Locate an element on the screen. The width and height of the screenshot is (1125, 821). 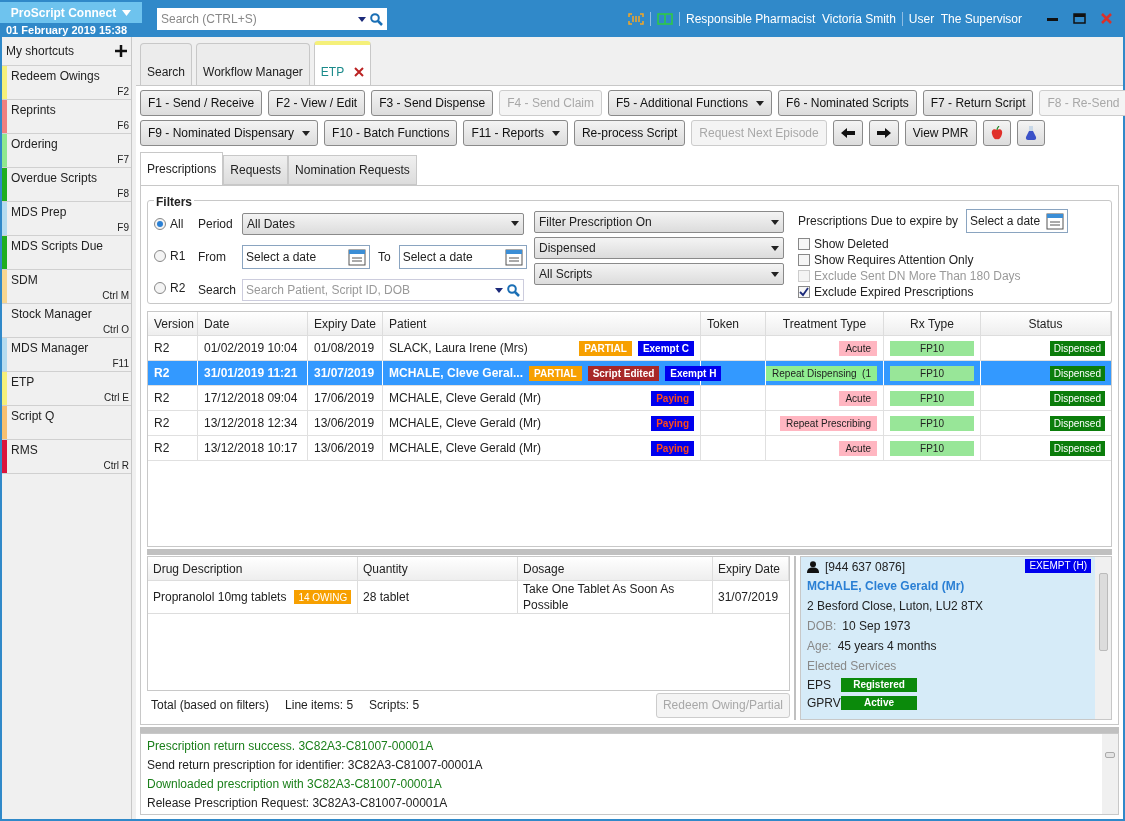
search-input: Search Patient, Script ID, DOB is located at coordinates (368, 290).